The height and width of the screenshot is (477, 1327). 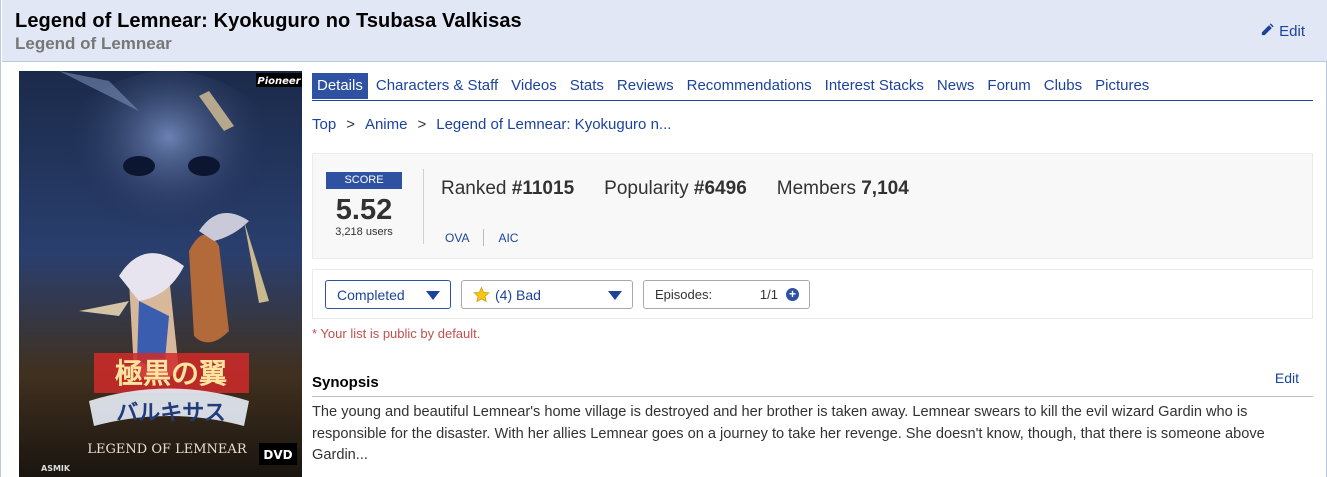 What do you see at coordinates (364, 180) in the screenshot?
I see `score-label: SCORE` at bounding box center [364, 180].